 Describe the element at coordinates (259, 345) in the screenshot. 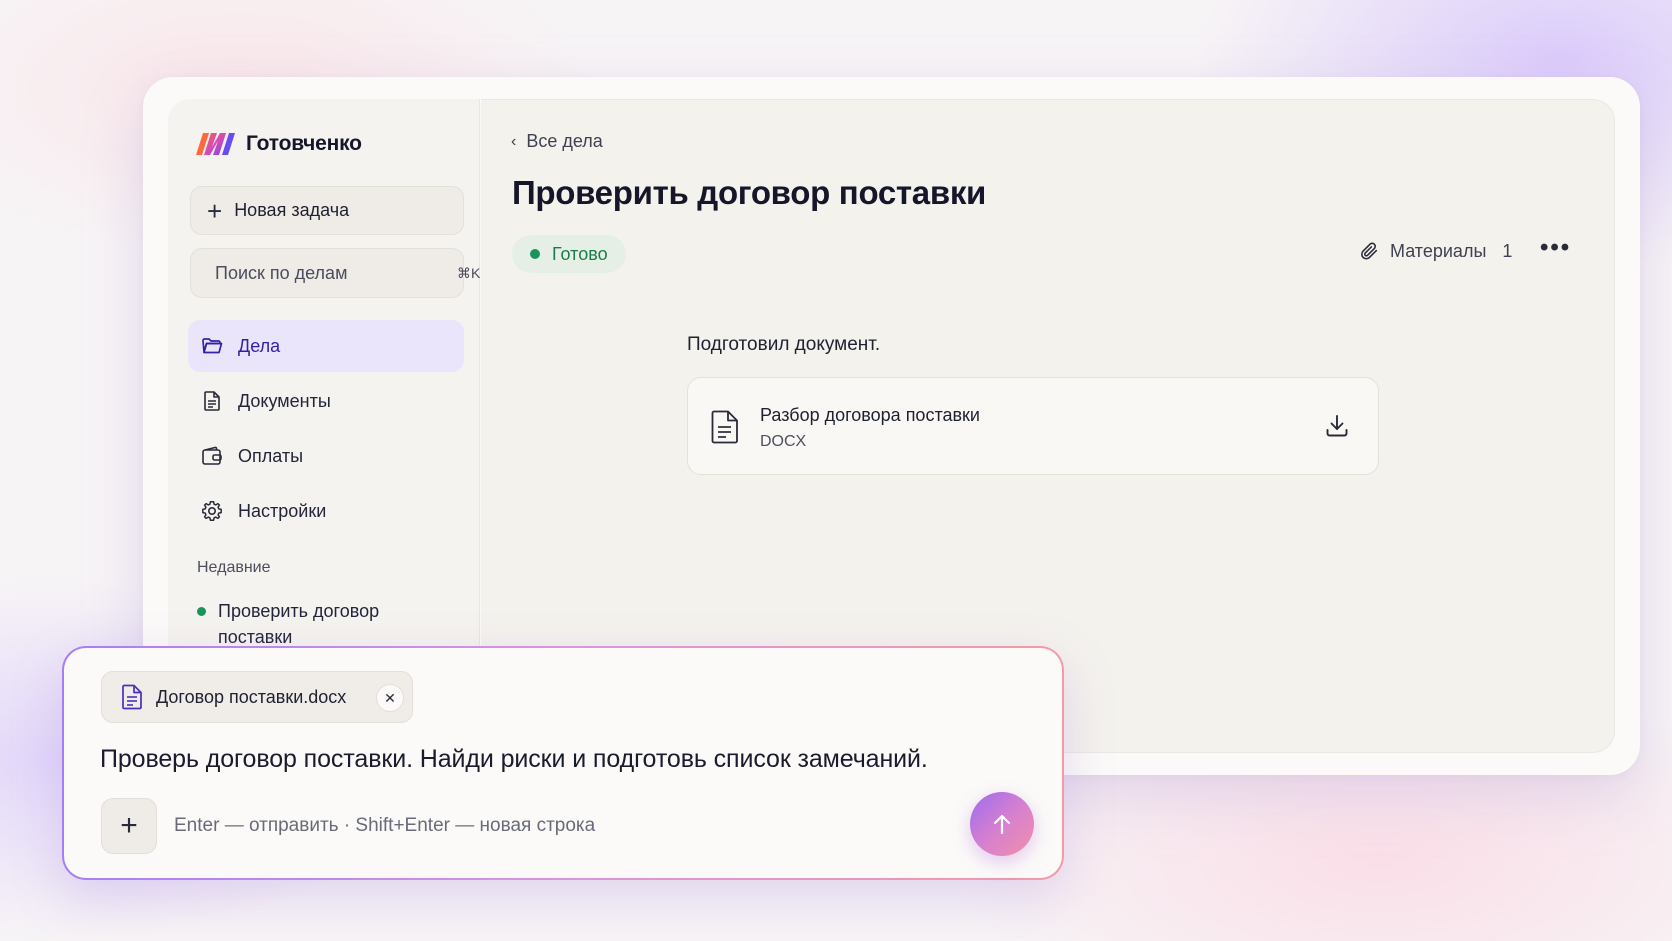

I see `sidebar-item-label: Дела` at that location.